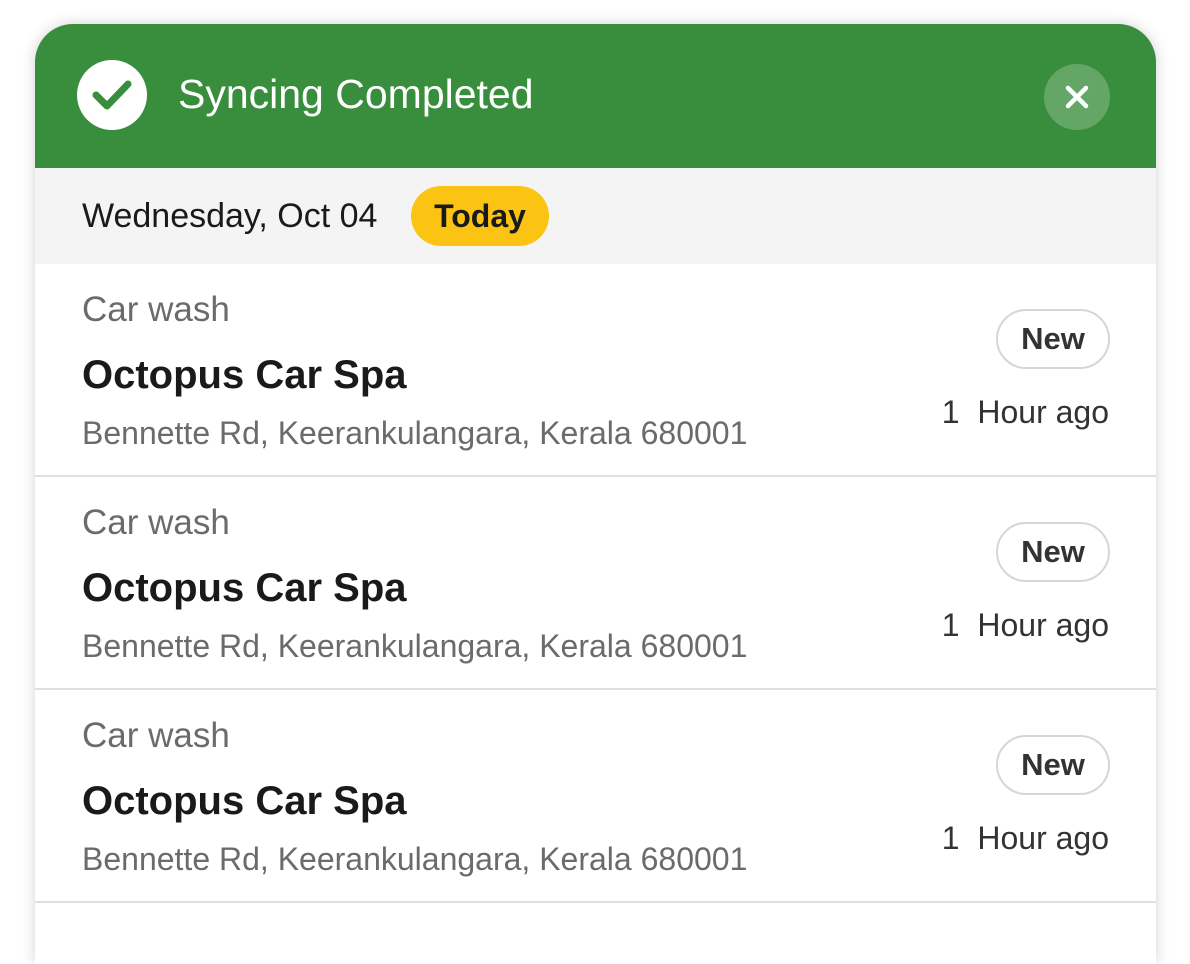  I want to click on today-badge: Today, so click(480, 216).